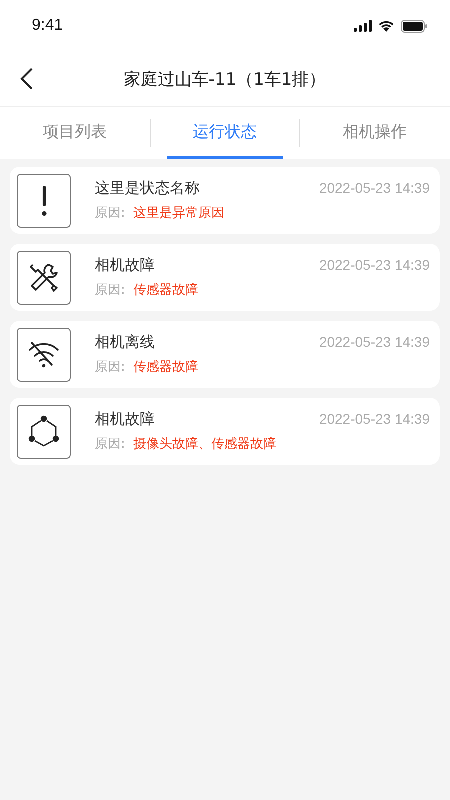 The image size is (450, 800). I want to click on status-time: 9:41, so click(48, 26).